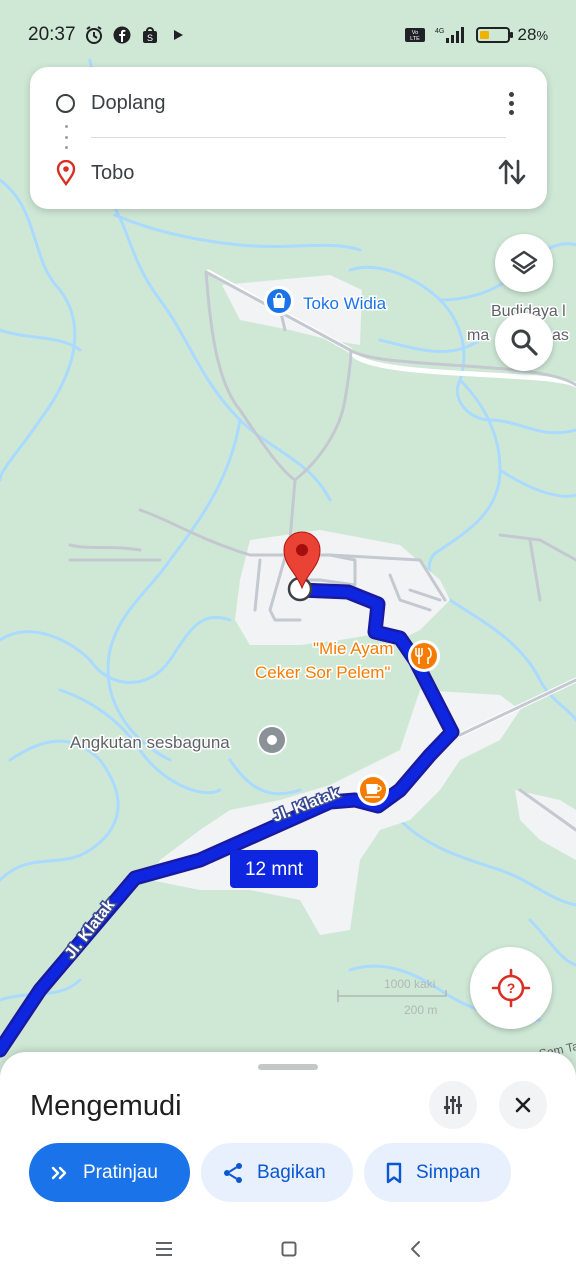 The height and width of the screenshot is (1280, 576). Describe the element at coordinates (323, 673) in the screenshot. I see `restaurant-label: Ceker Sor Pelem"` at that location.